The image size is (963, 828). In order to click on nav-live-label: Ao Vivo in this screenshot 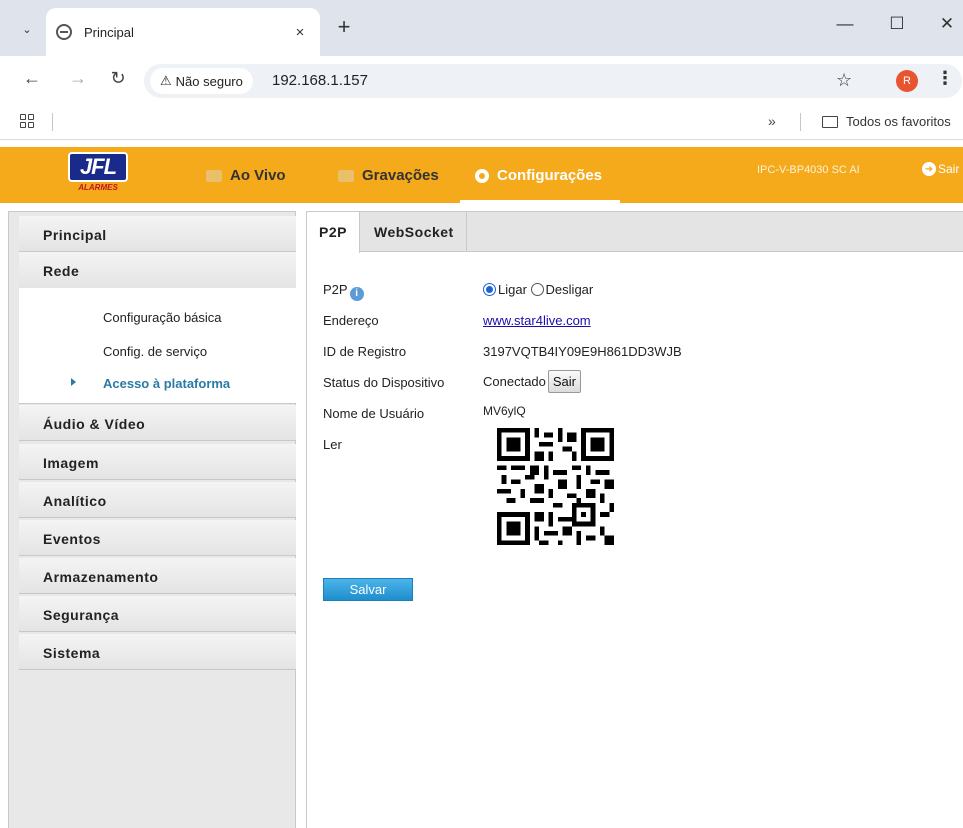, I will do `click(258, 175)`.